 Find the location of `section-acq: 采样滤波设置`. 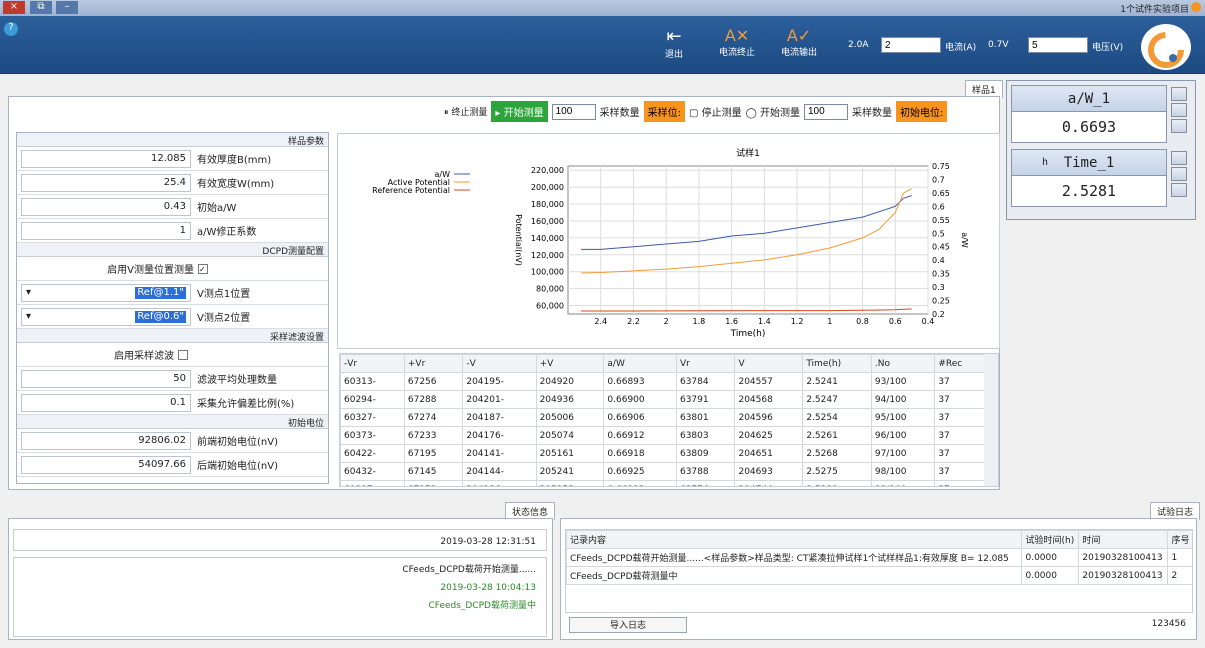

section-acq: 采样滤波设置 is located at coordinates (172, 336).